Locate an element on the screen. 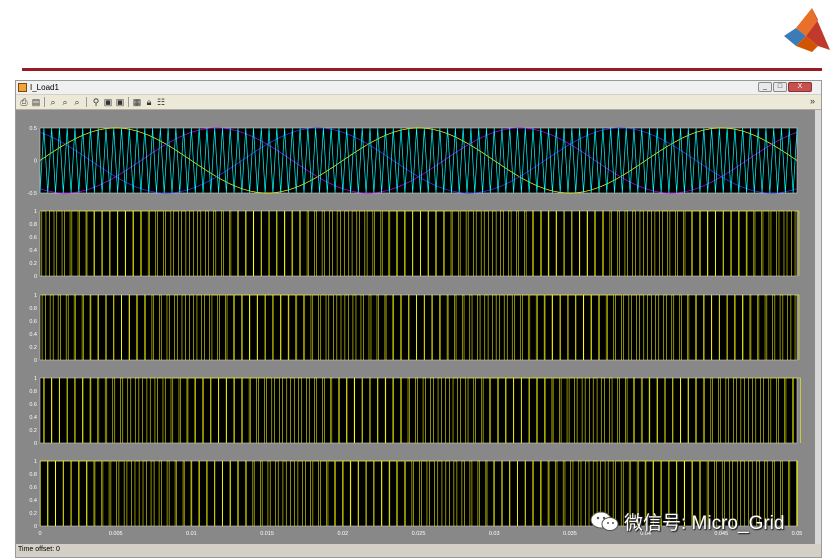 This screenshot has width=840, height=560. x-tick-label: 0.005 is located at coordinates (116, 534).